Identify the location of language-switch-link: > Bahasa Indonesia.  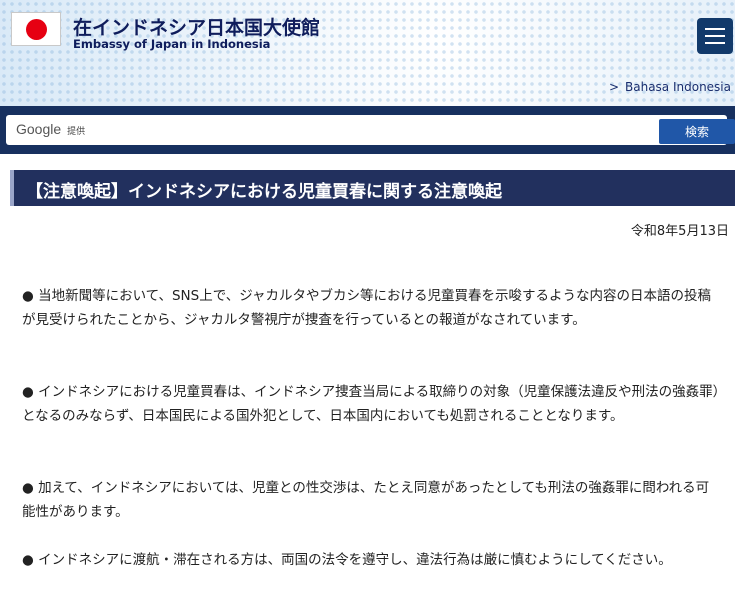
(670, 87).